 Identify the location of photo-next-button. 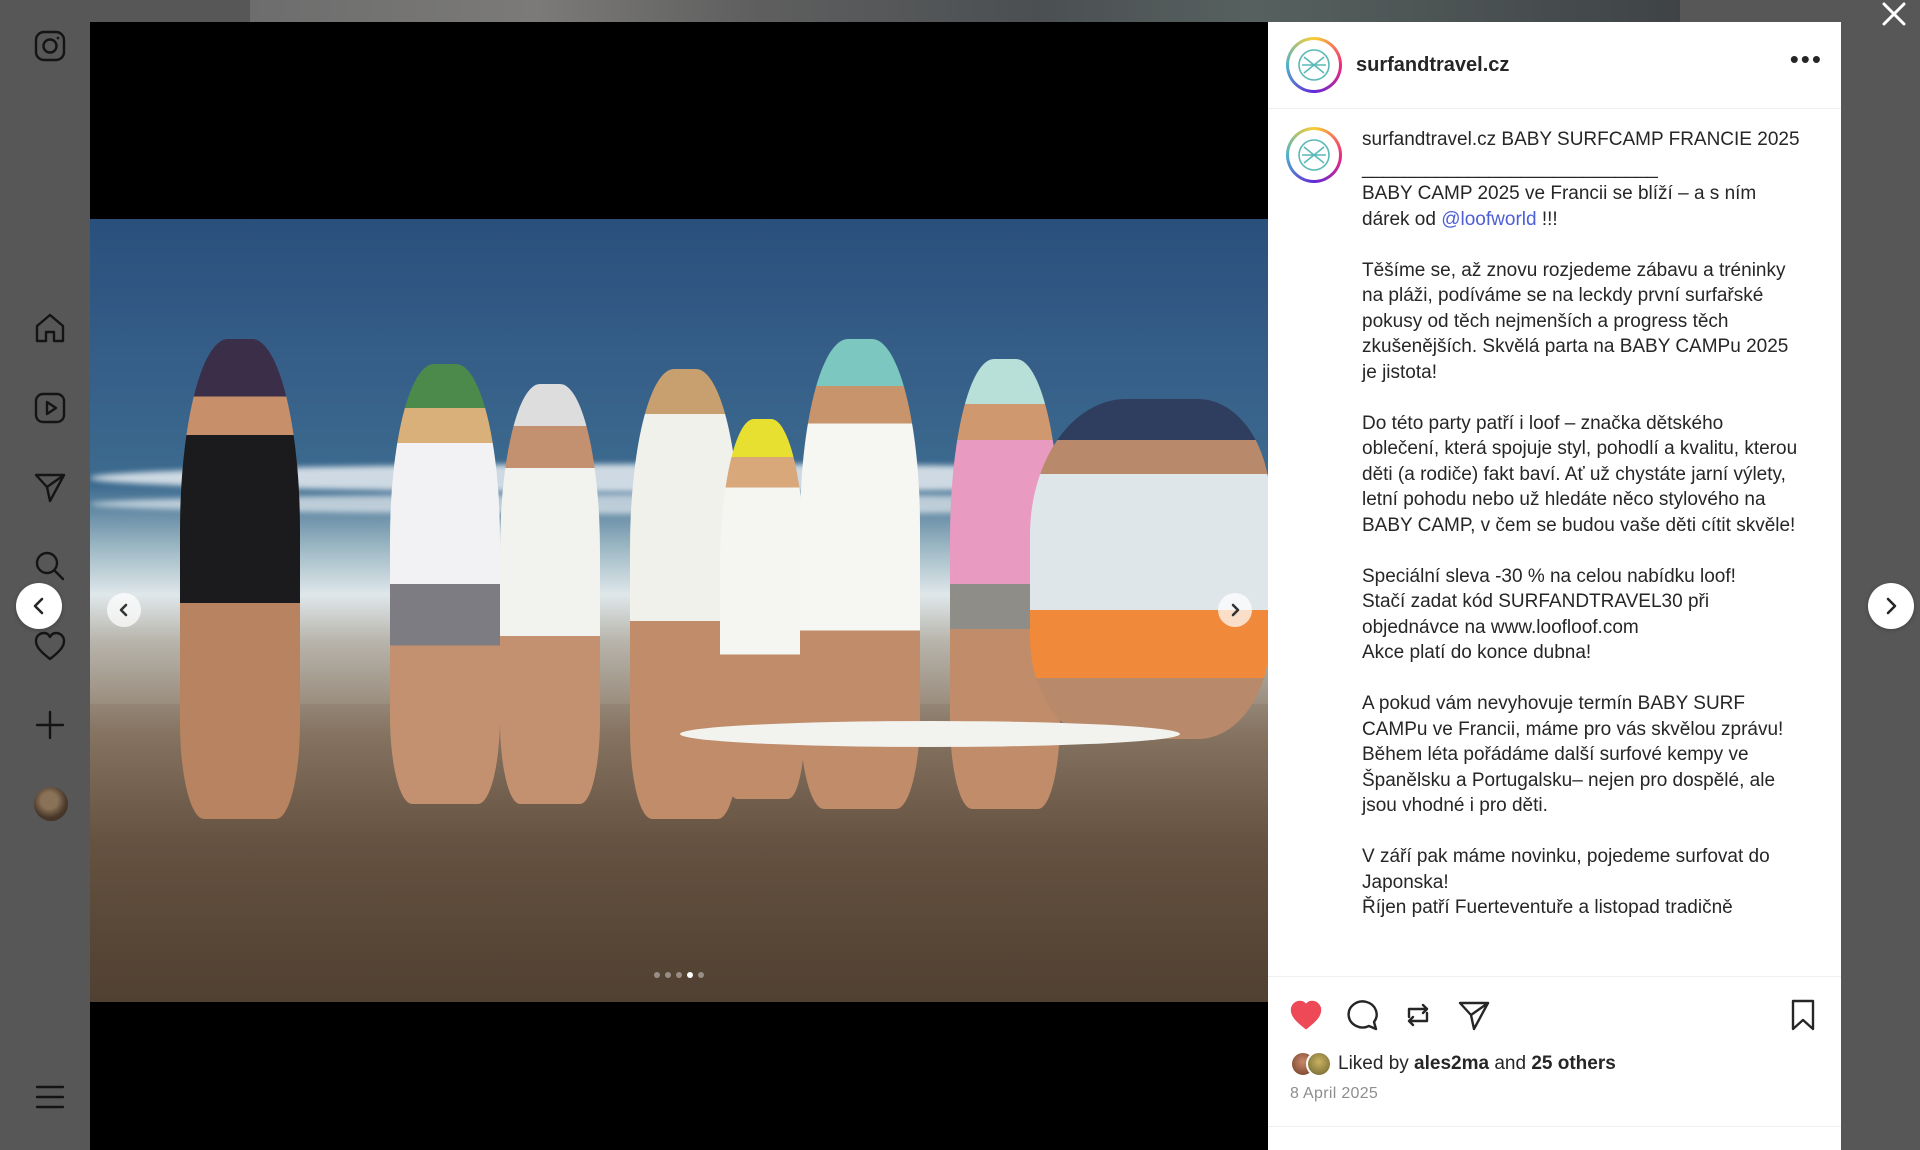
(1235, 610).